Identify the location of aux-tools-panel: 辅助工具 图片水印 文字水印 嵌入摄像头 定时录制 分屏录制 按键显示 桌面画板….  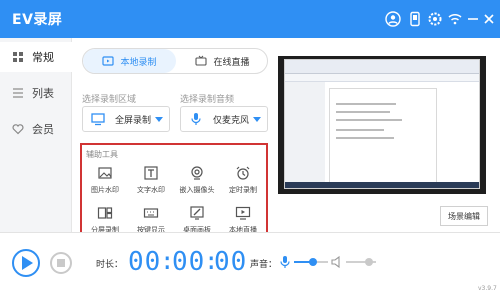
(174, 191).